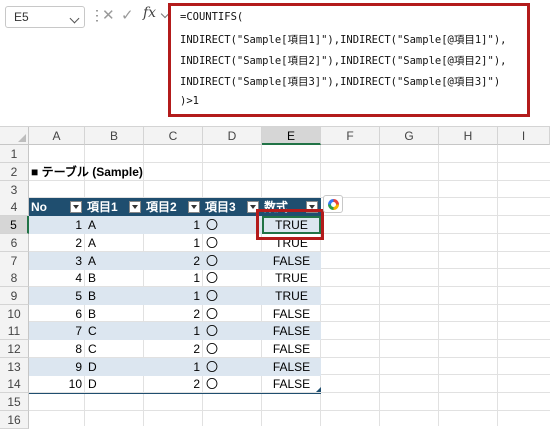 Image resolution: width=550 pixels, height=429 pixels. Describe the element at coordinates (127, 15) in the screenshot. I see `enter-icon: ✓` at that location.